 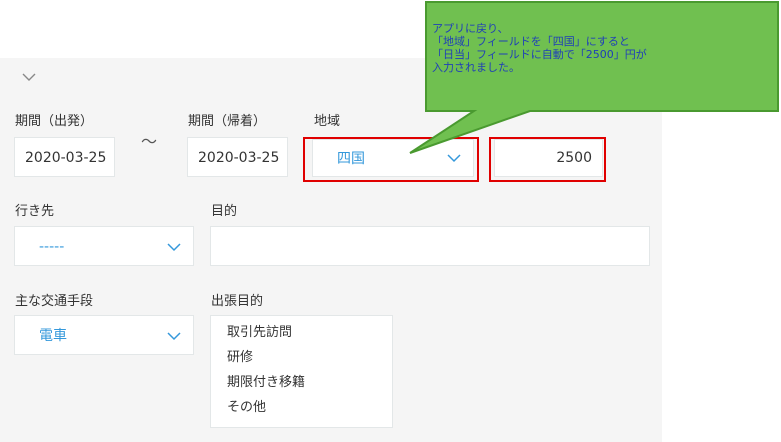 What do you see at coordinates (301, 382) in the screenshot?
I see `trip-purpose-option: 期限付き移籍` at bounding box center [301, 382].